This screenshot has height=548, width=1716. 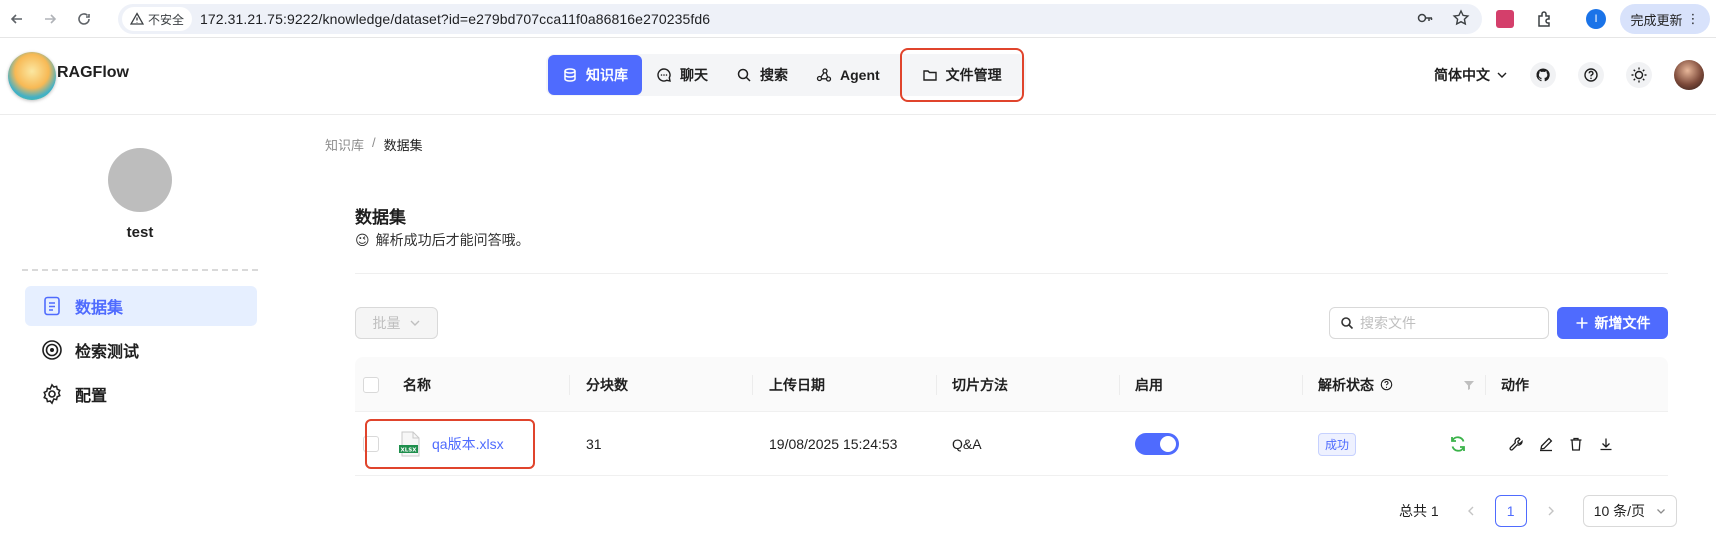 I want to click on enabled-toggle, so click(x=1157, y=444).